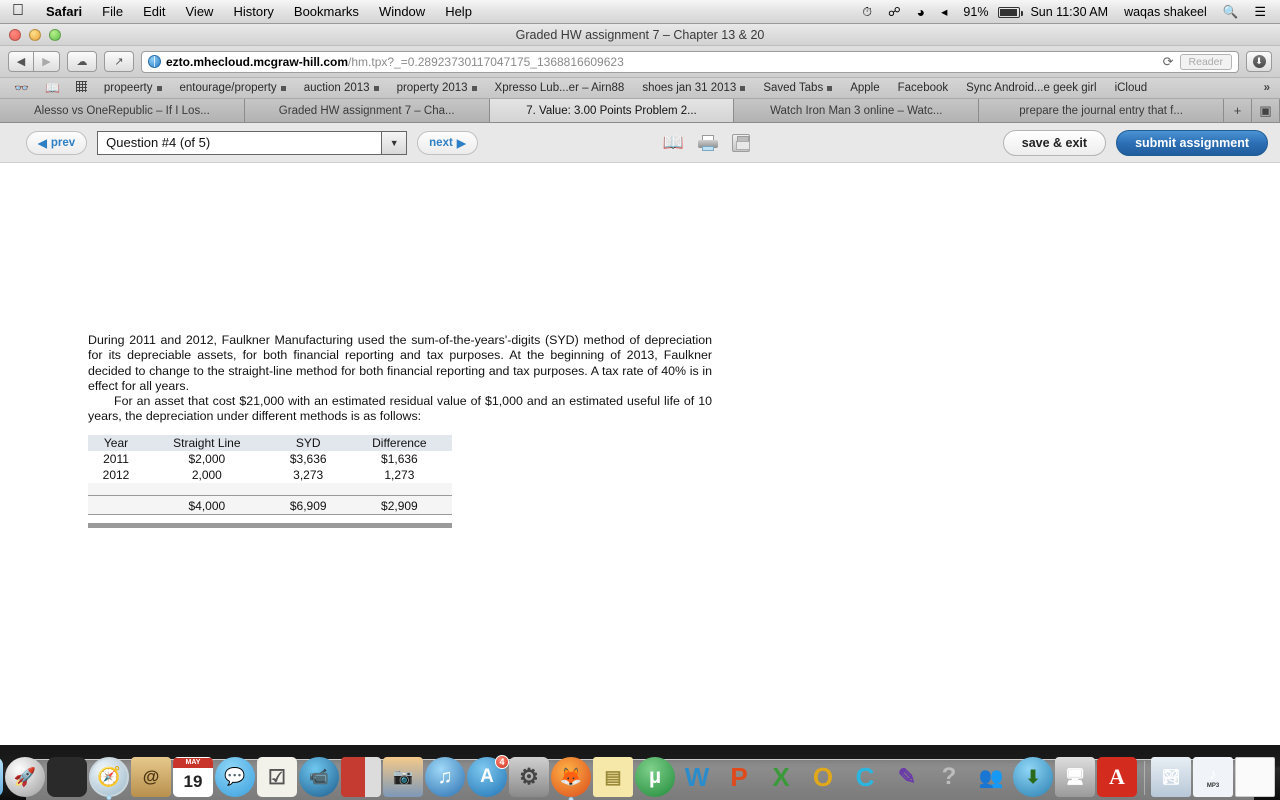  Describe the element at coordinates (797, 88) in the screenshot. I see `bookmark-saved-tabs: Saved Tabs` at that location.